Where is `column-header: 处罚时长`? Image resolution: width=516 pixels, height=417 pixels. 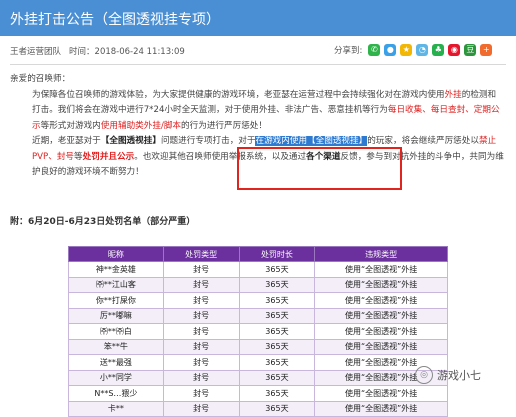 column-header: 处罚时长 is located at coordinates (277, 254).